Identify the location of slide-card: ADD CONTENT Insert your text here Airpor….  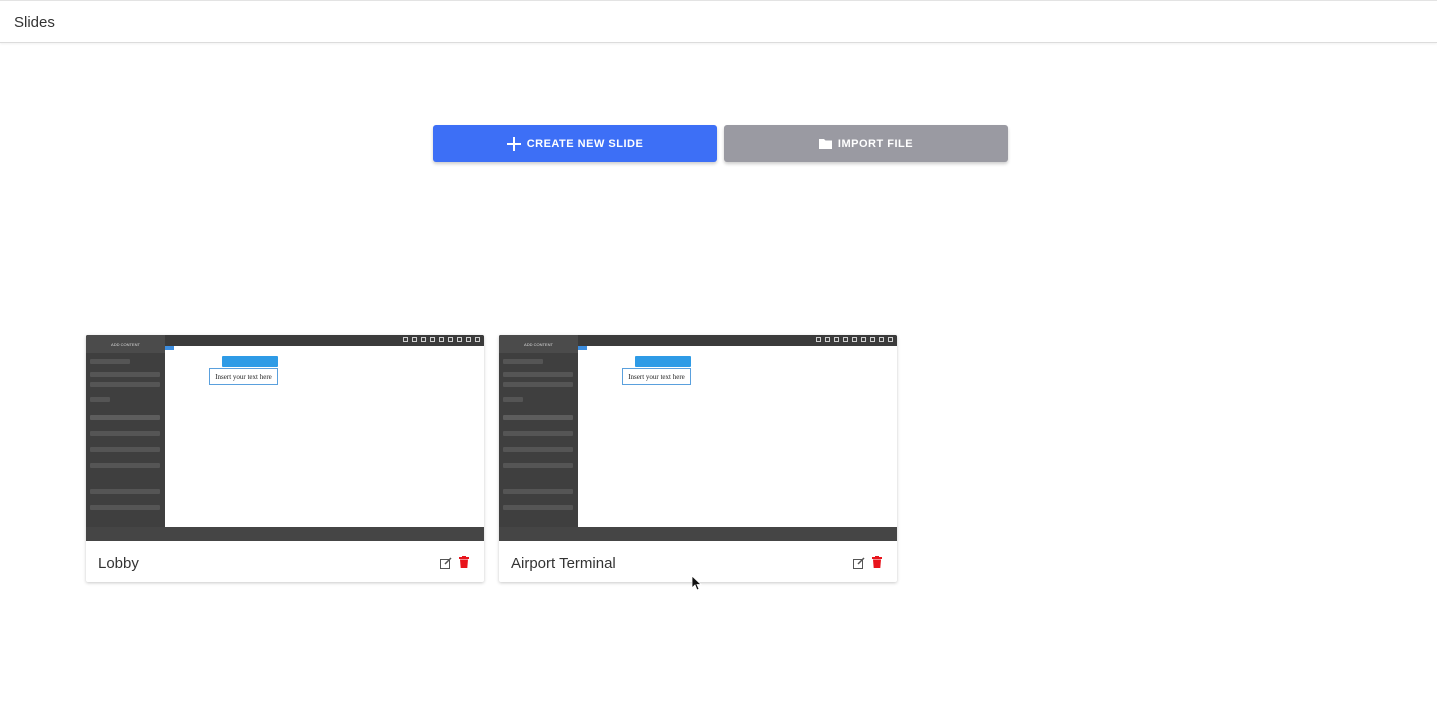
(698, 458).